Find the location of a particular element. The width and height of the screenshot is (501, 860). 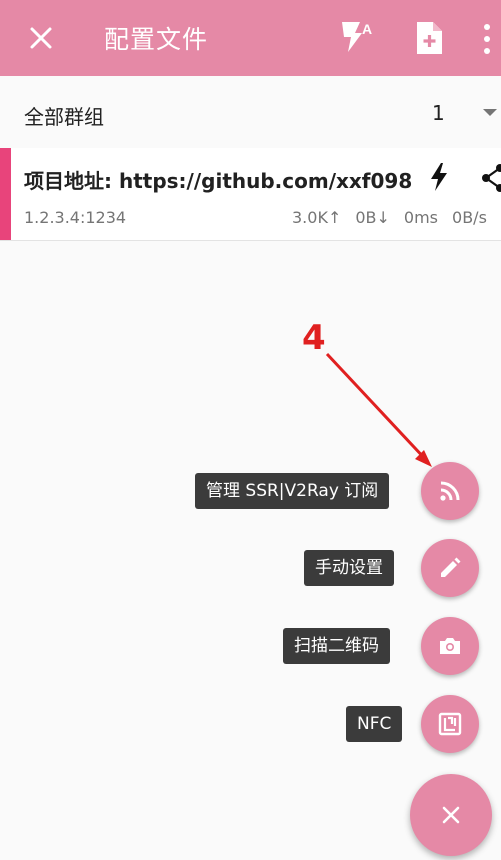

nfc-button is located at coordinates (450, 724).